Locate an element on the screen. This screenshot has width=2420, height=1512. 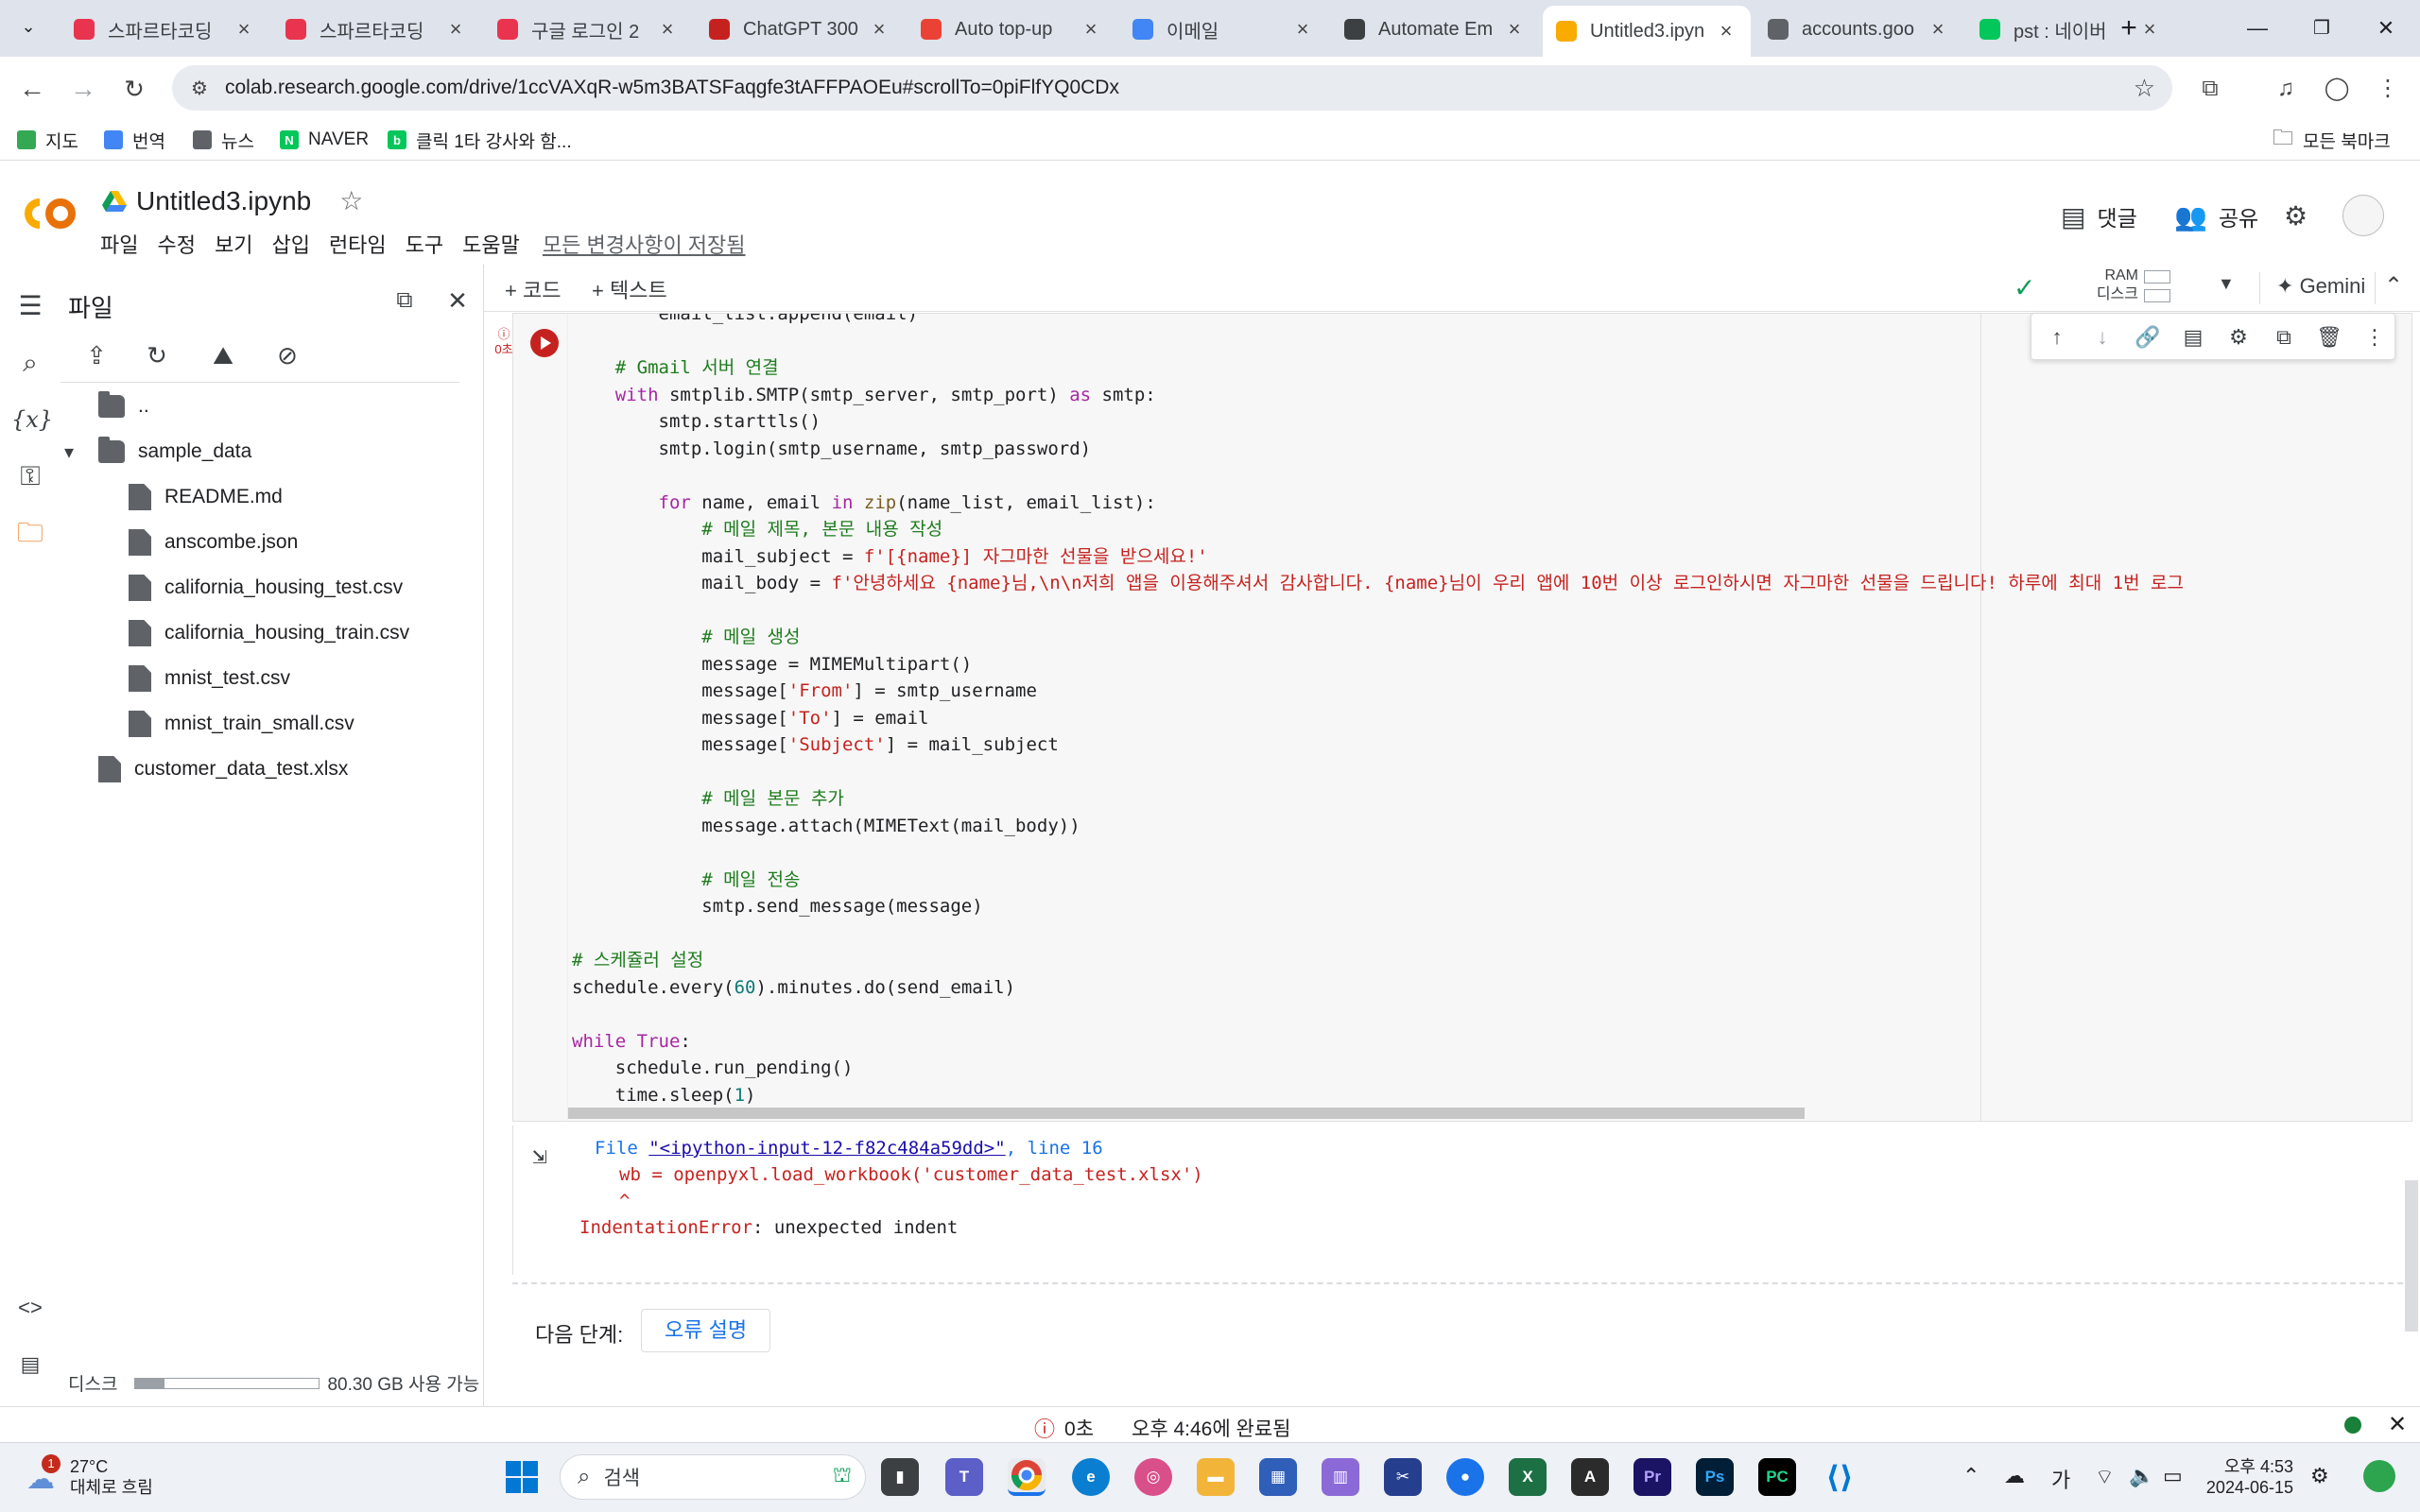
table-of-contents-icon: ☰ is located at coordinates (30, 306).